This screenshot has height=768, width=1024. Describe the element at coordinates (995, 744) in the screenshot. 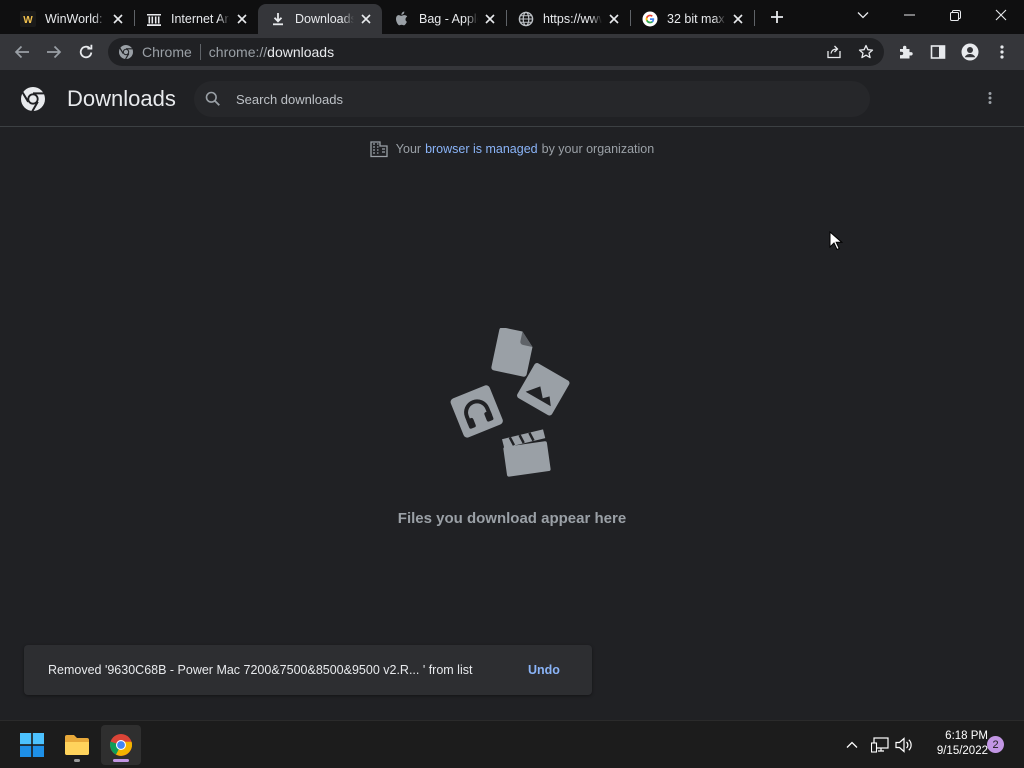

I see `notification-badge: 2` at that location.